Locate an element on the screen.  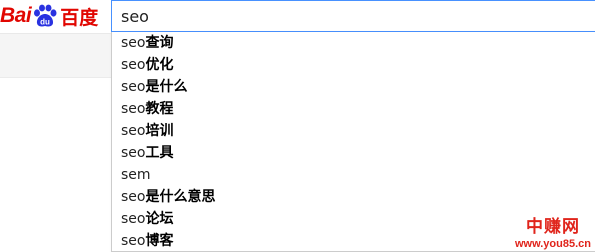
suggestion-completion: 培训 is located at coordinates (159, 131).